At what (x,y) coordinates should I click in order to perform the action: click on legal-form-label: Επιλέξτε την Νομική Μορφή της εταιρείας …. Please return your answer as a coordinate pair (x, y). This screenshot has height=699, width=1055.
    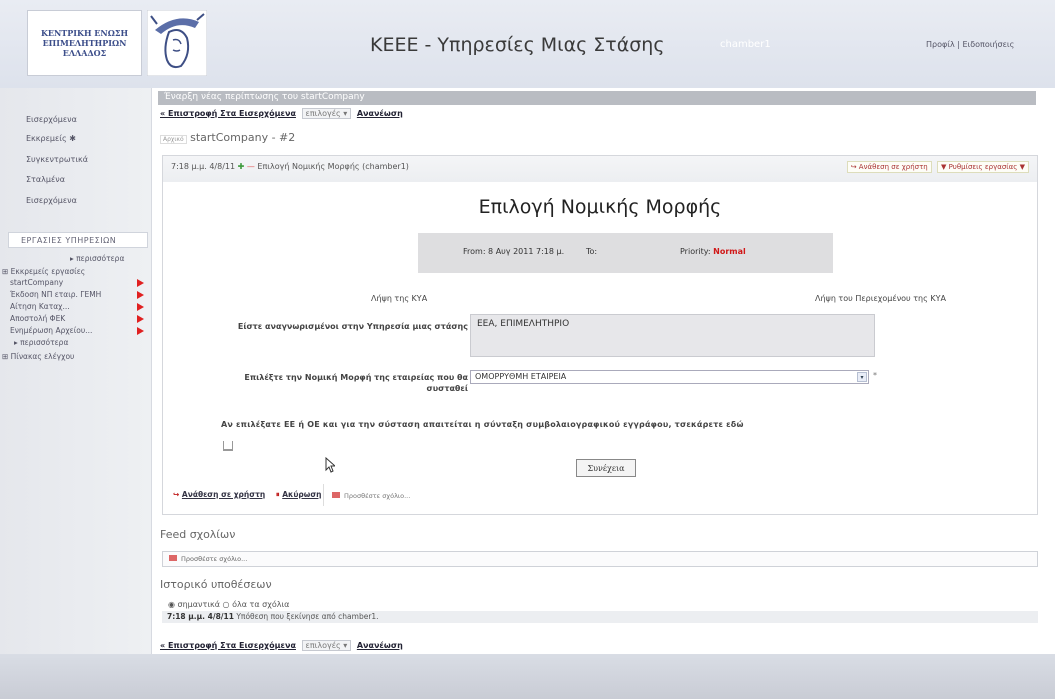
    Looking at the image, I should click on (356, 383).